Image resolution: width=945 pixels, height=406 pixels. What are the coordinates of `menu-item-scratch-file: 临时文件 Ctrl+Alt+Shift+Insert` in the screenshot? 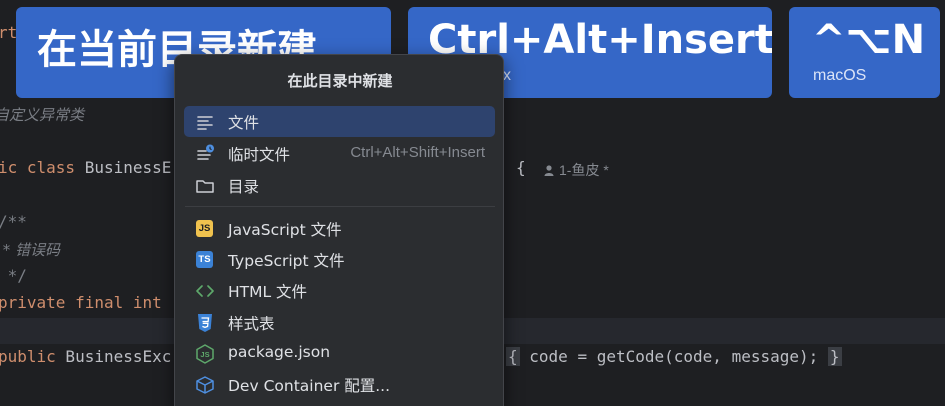 It's located at (339, 153).